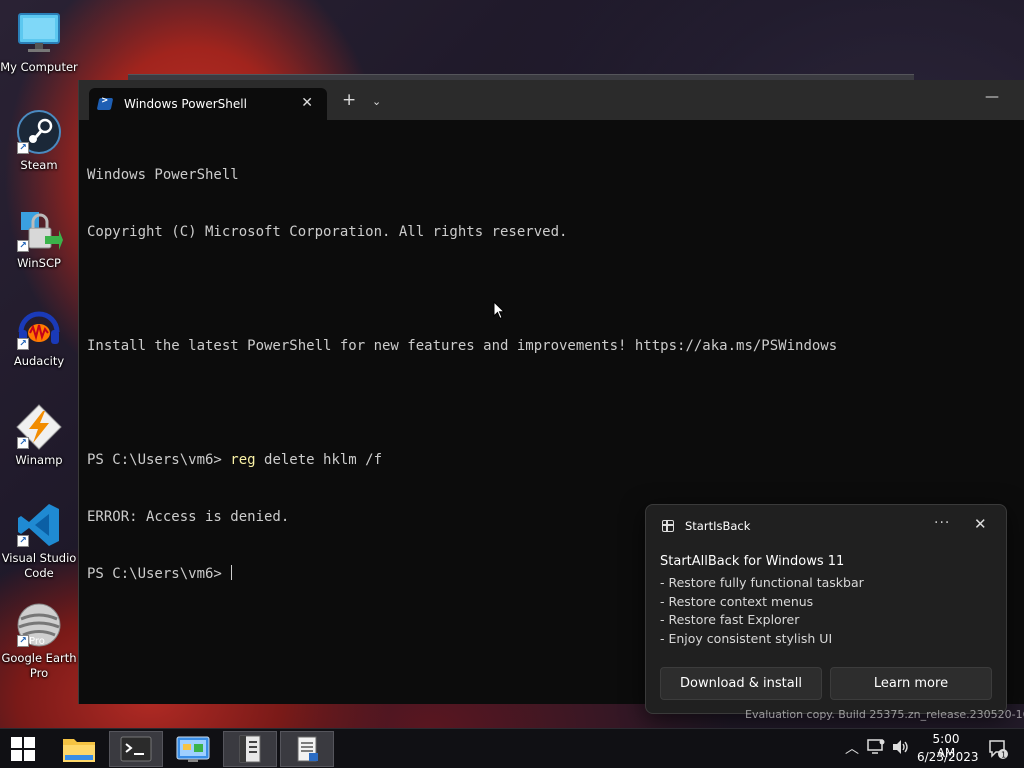 This screenshot has width=1024, height=768. What do you see at coordinates (746, 638) in the screenshot?
I see `notification-line: - Enjoy consistent stylish UI` at bounding box center [746, 638].